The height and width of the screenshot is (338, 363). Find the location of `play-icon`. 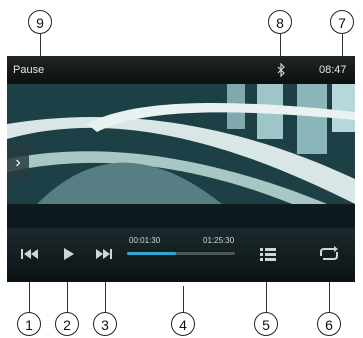

play-icon is located at coordinates (69, 254).